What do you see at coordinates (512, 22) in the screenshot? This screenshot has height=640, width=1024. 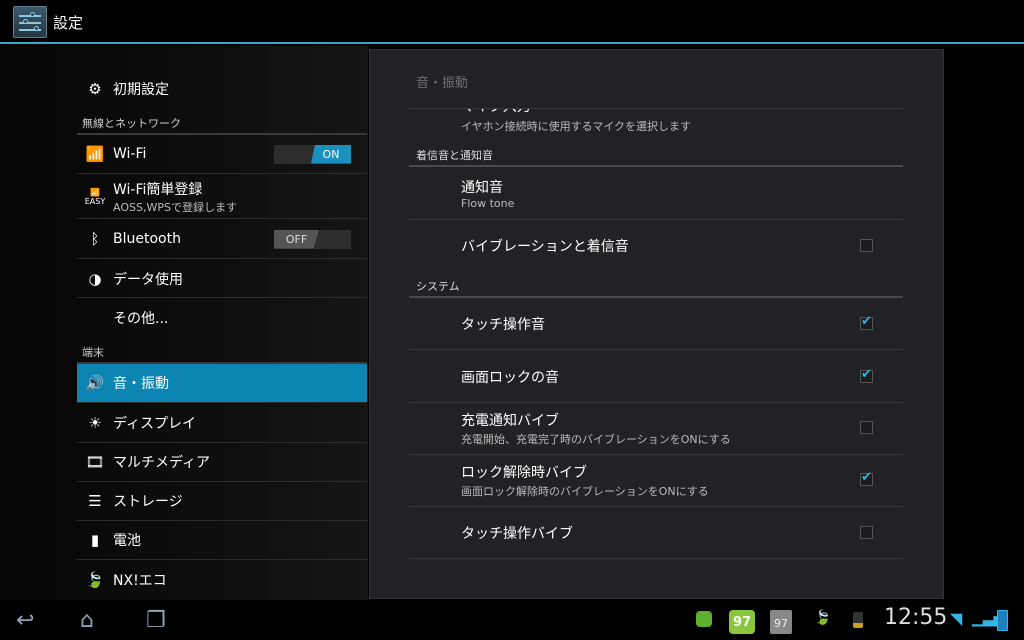 I see `action-bar: 設定` at bounding box center [512, 22].